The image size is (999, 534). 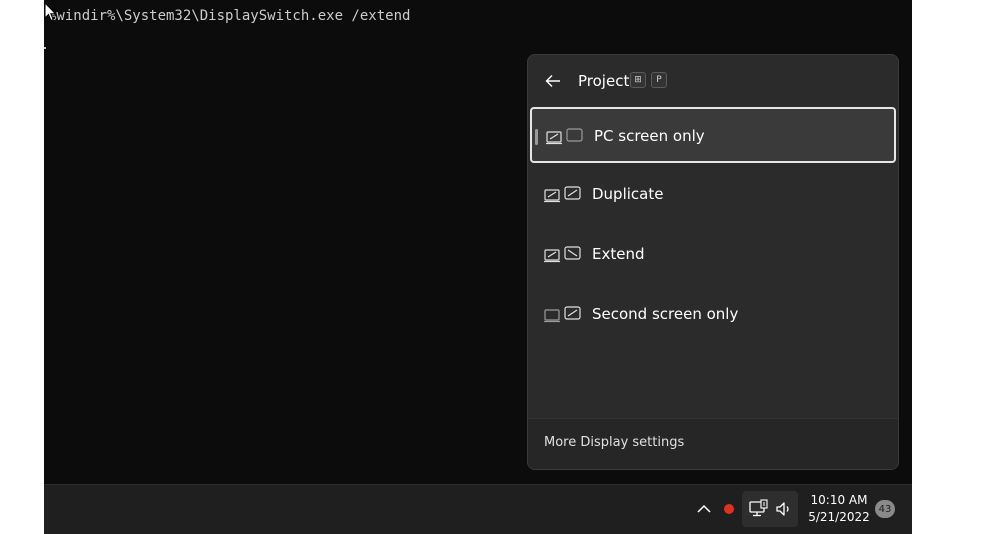 What do you see at coordinates (713, 135) in the screenshot?
I see `option-pc-screen-only: PC screen only` at bounding box center [713, 135].